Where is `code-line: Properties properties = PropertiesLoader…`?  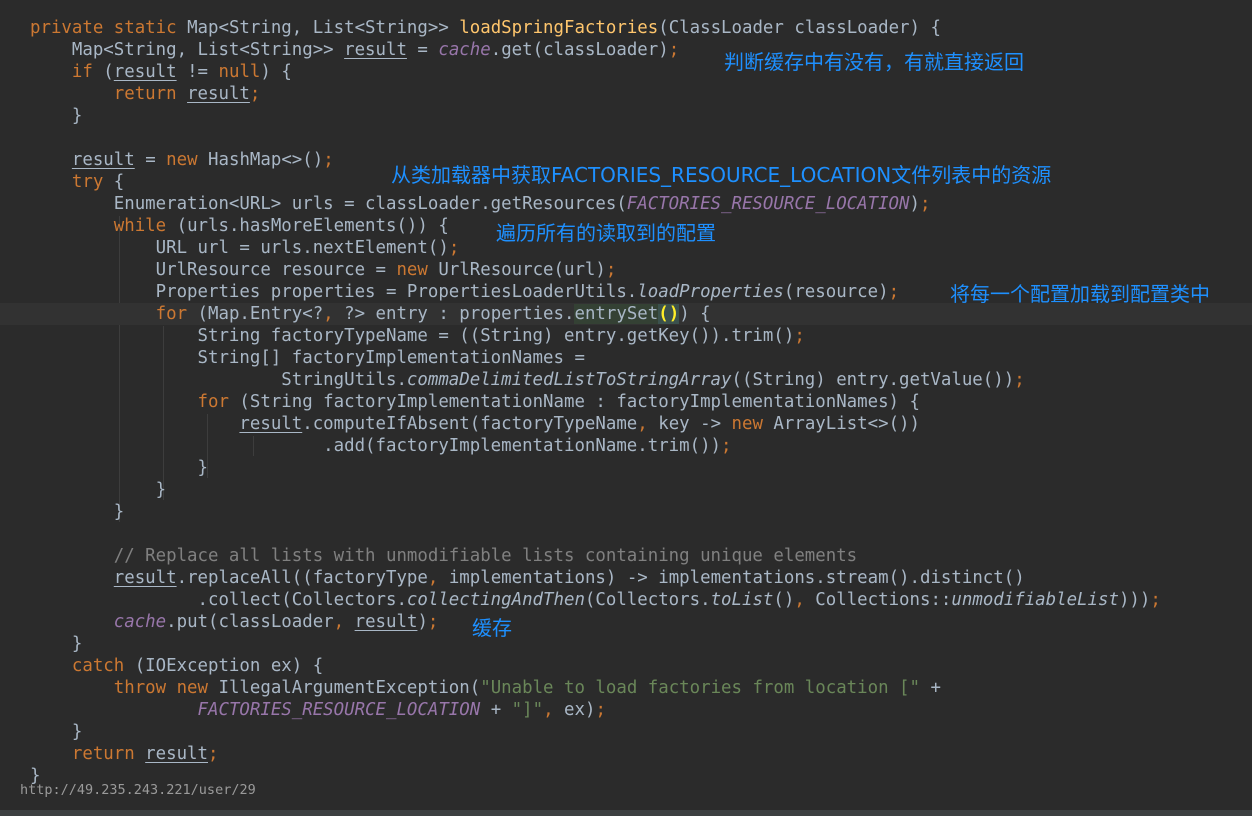 code-line: Properties properties = PropertiesLoader… is located at coordinates (449, 292).